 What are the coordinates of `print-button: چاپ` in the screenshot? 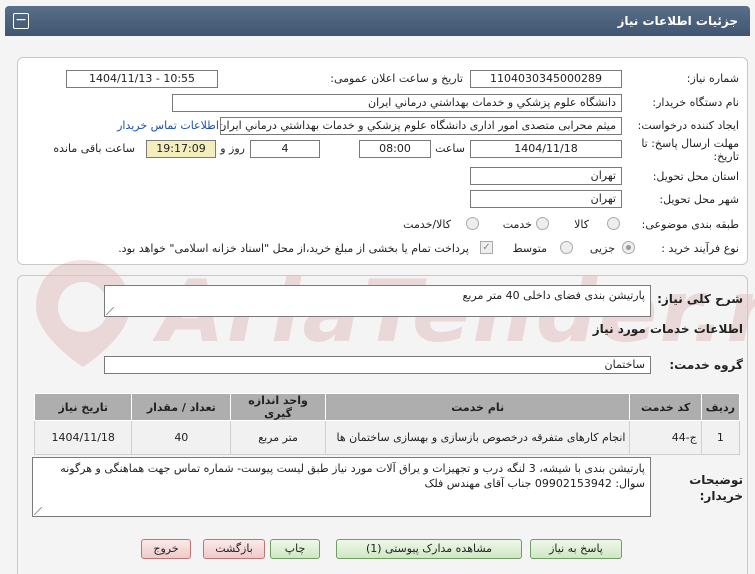 It's located at (295, 549).